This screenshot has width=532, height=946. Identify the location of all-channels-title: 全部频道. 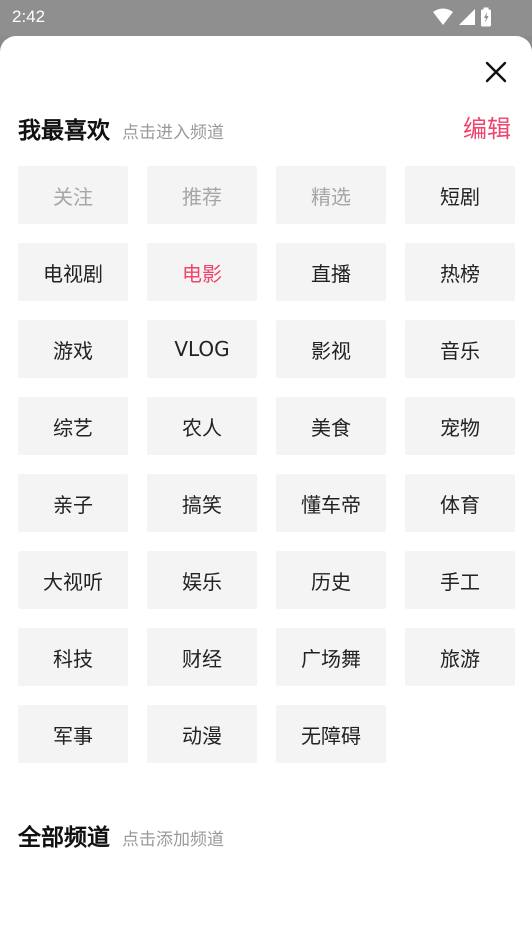
(64, 838).